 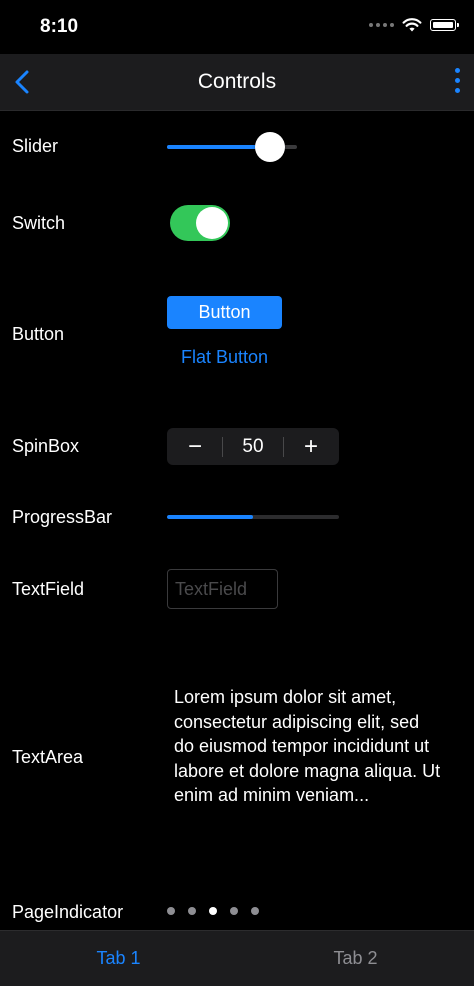 I want to click on progressbar-label: ProgressBar, so click(x=62, y=517).